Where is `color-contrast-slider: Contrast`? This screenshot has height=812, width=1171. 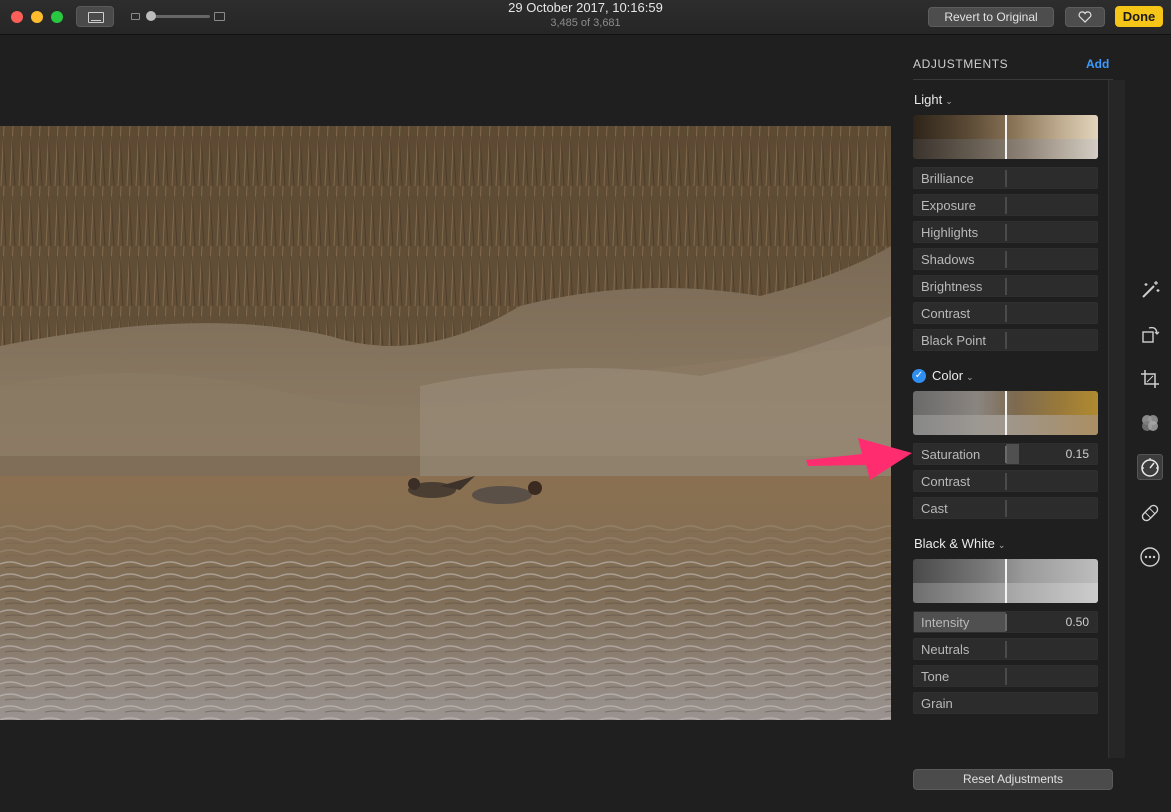 color-contrast-slider: Contrast is located at coordinates (1005, 481).